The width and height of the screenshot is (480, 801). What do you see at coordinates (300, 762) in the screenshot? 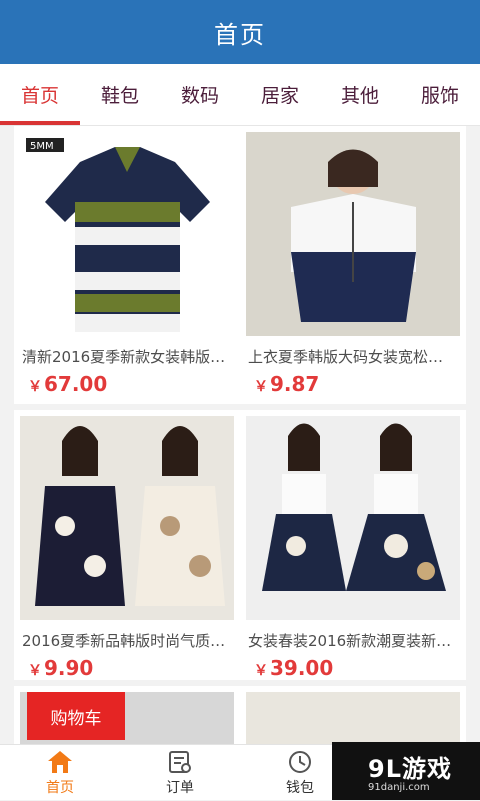
I see `wallet-icon` at bounding box center [300, 762].